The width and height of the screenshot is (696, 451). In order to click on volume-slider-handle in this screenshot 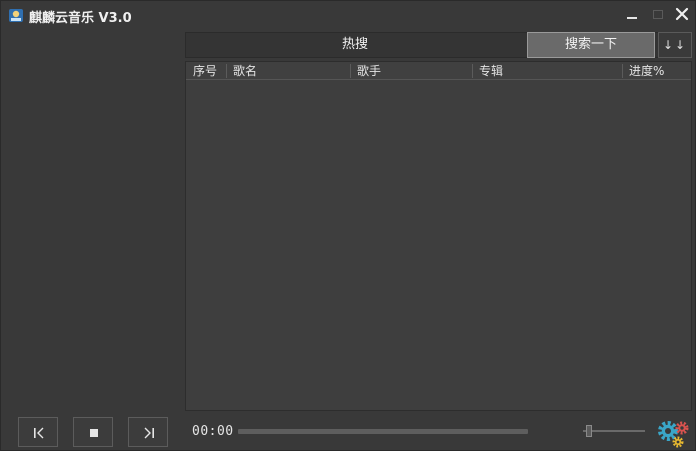, I will do `click(589, 431)`.